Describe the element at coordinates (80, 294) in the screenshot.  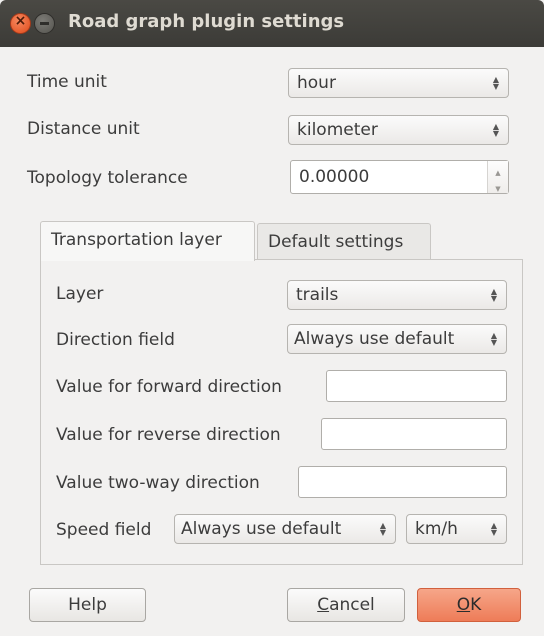
I see `layer-label: Layer` at that location.